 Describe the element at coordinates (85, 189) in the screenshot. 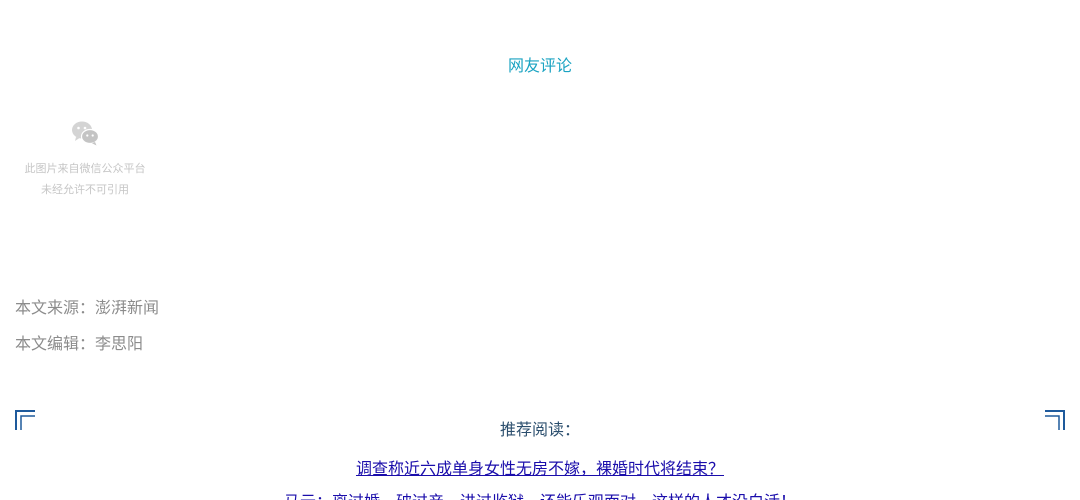

I see `placeholder-line-2: 未经允许不可引用` at that location.